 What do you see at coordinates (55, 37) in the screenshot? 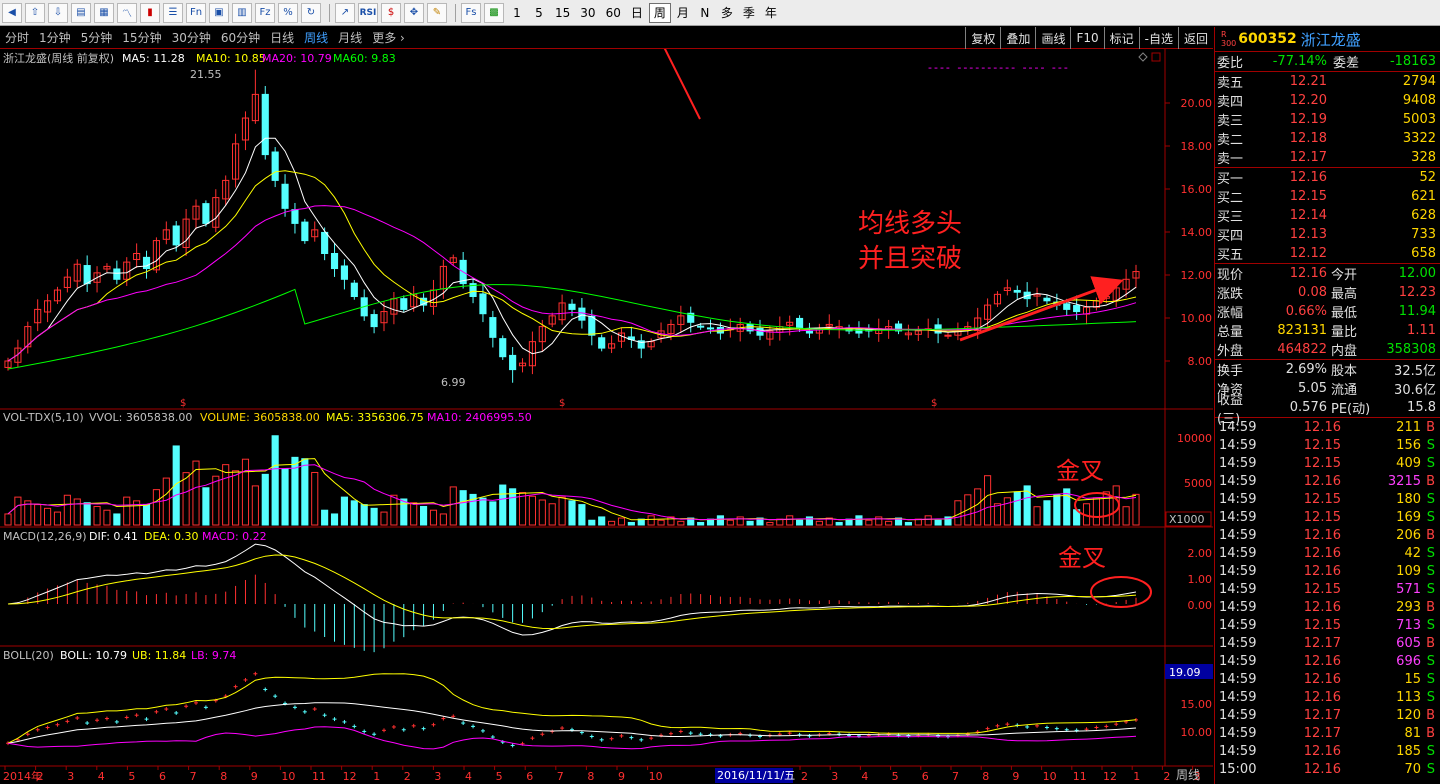
I see `period-tab-1min: 1分钟` at bounding box center [55, 37].